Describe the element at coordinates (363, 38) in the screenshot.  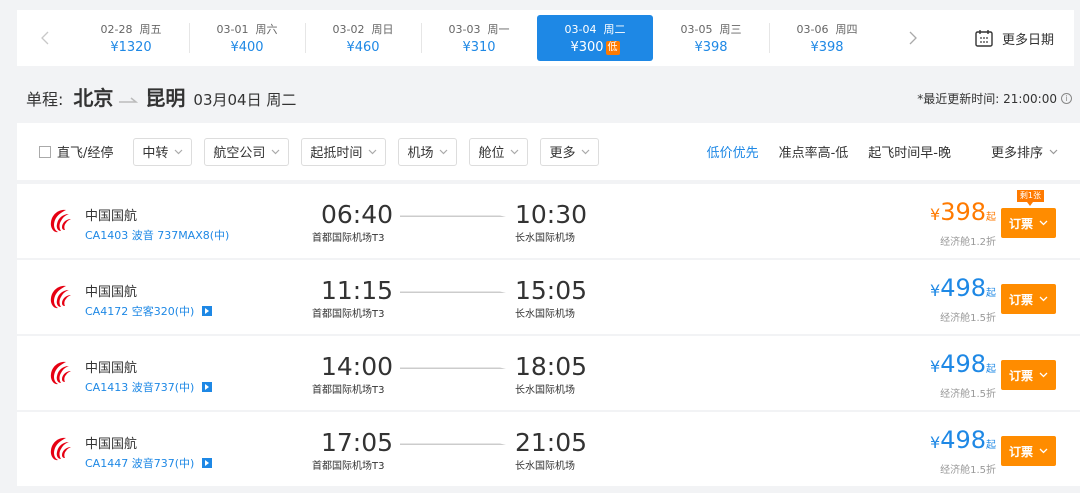
I see `date-tab: 03-02 周日 ¥460` at that location.